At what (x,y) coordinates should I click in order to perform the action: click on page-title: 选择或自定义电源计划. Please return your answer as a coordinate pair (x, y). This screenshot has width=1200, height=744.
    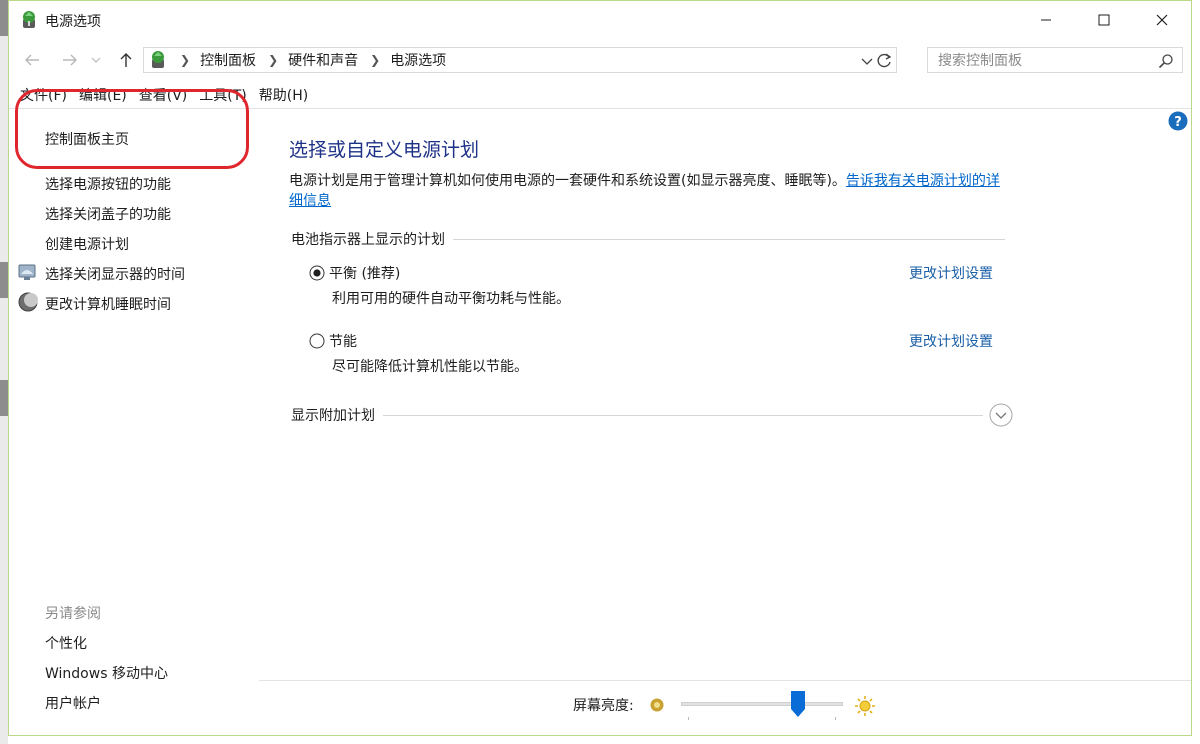
    Looking at the image, I should click on (384, 150).